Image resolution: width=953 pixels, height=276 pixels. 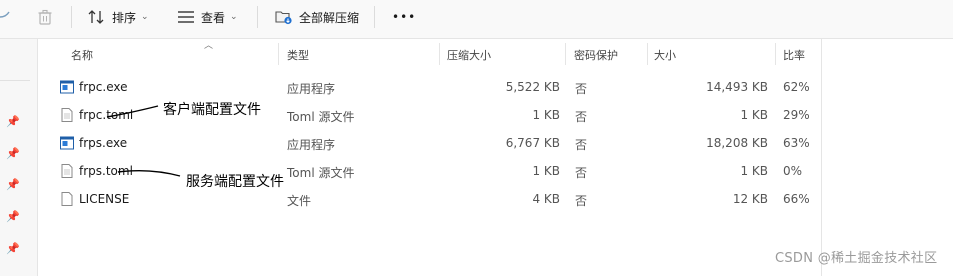 What do you see at coordinates (235, 182) in the screenshot?
I see `server-config-annotation: 服务端配置文件` at bounding box center [235, 182].